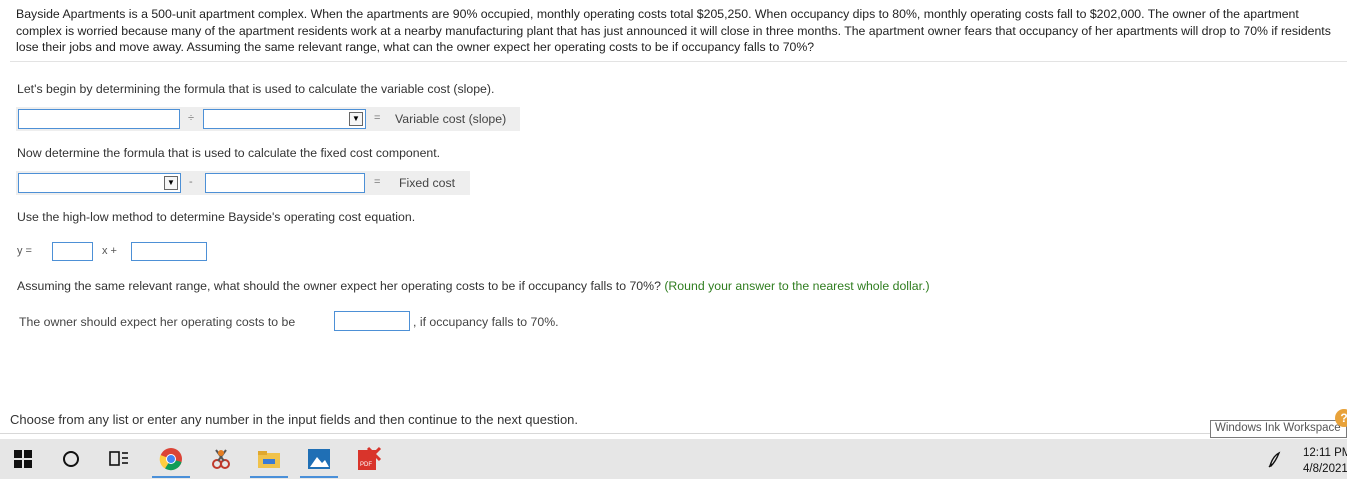  Describe the element at coordinates (23, 459) in the screenshot. I see `windows-start-icon` at that location.